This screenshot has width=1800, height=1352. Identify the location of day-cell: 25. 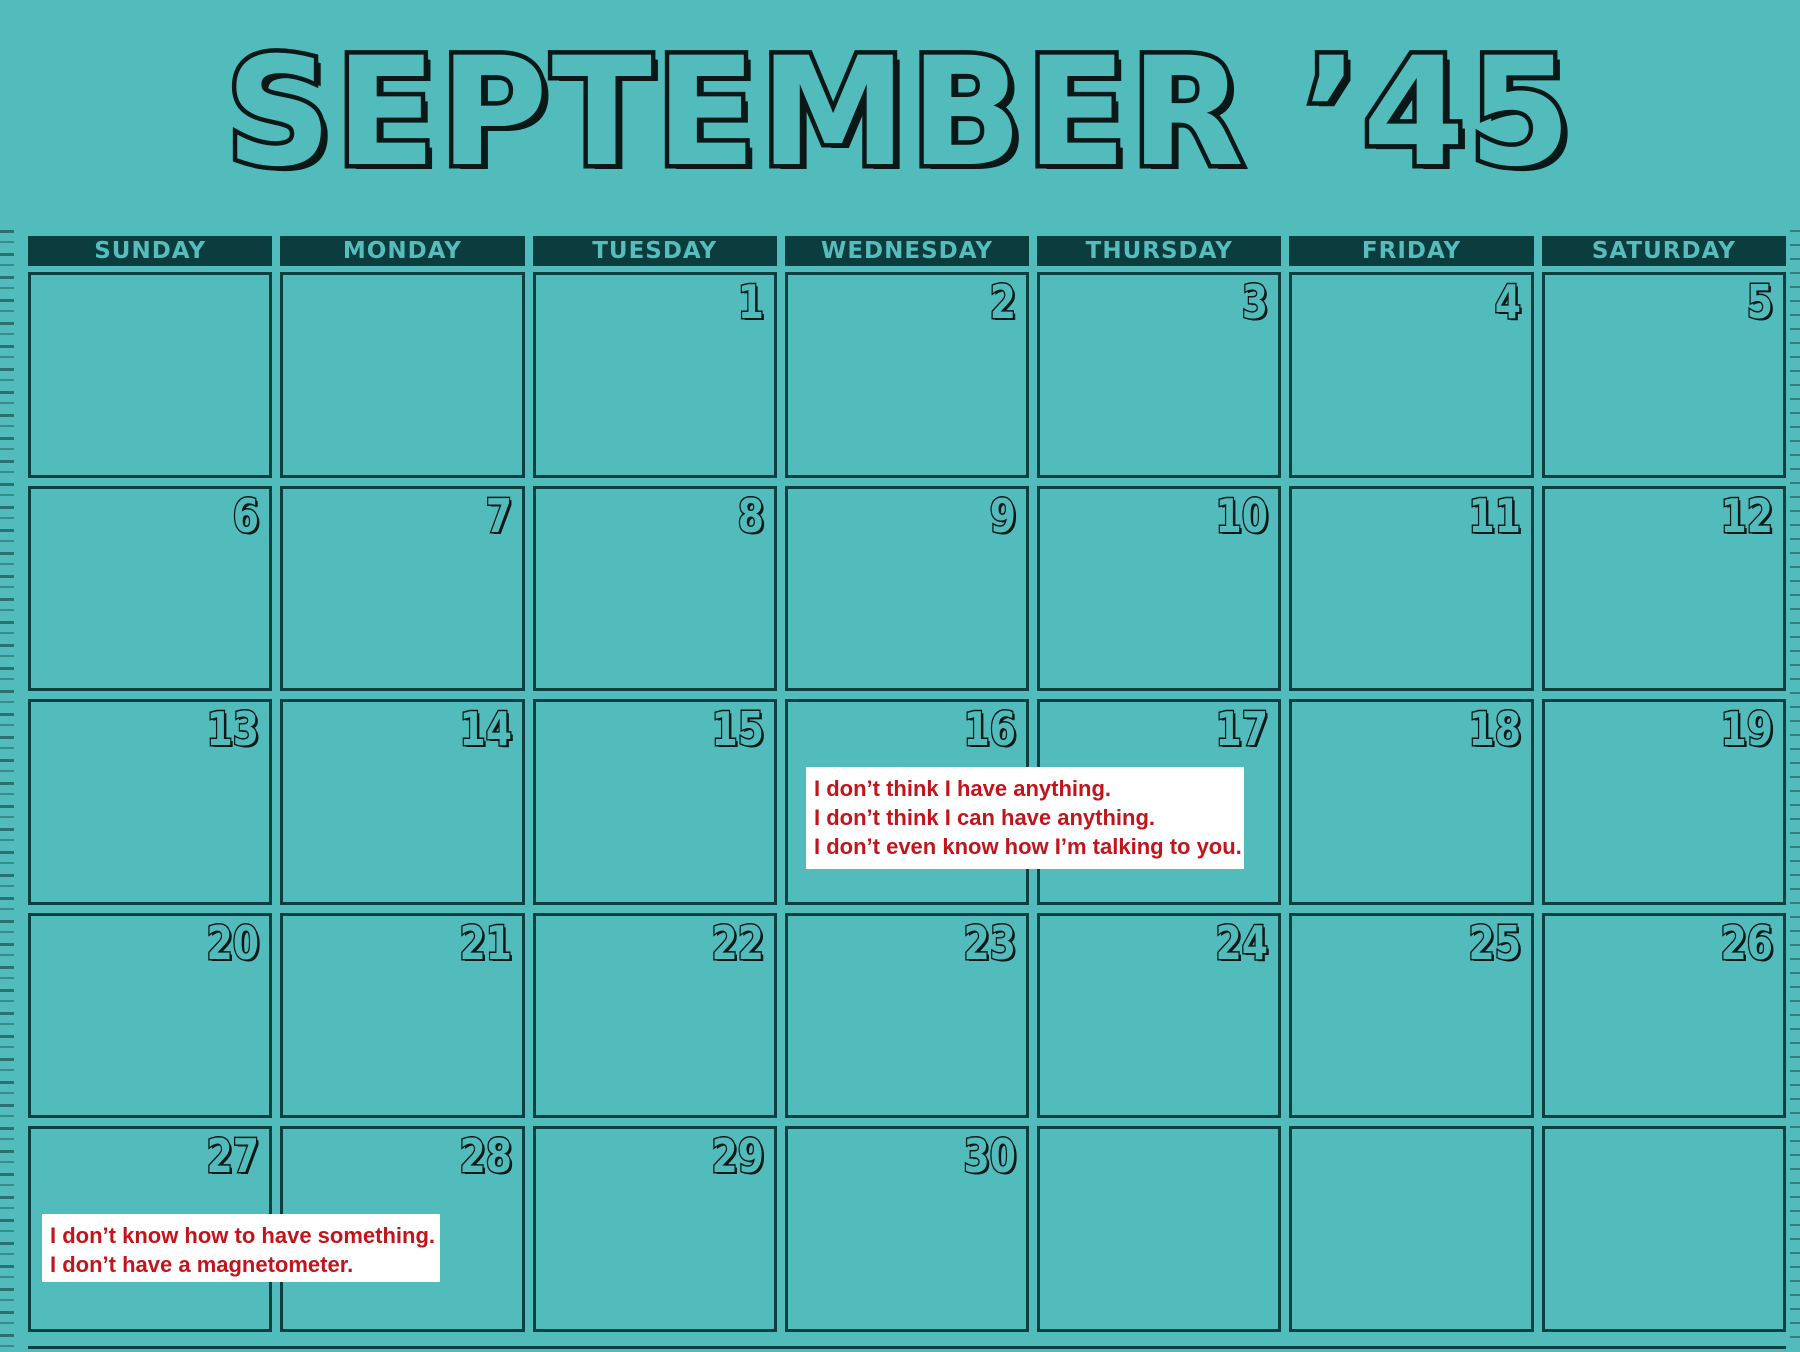
(1411, 1015).